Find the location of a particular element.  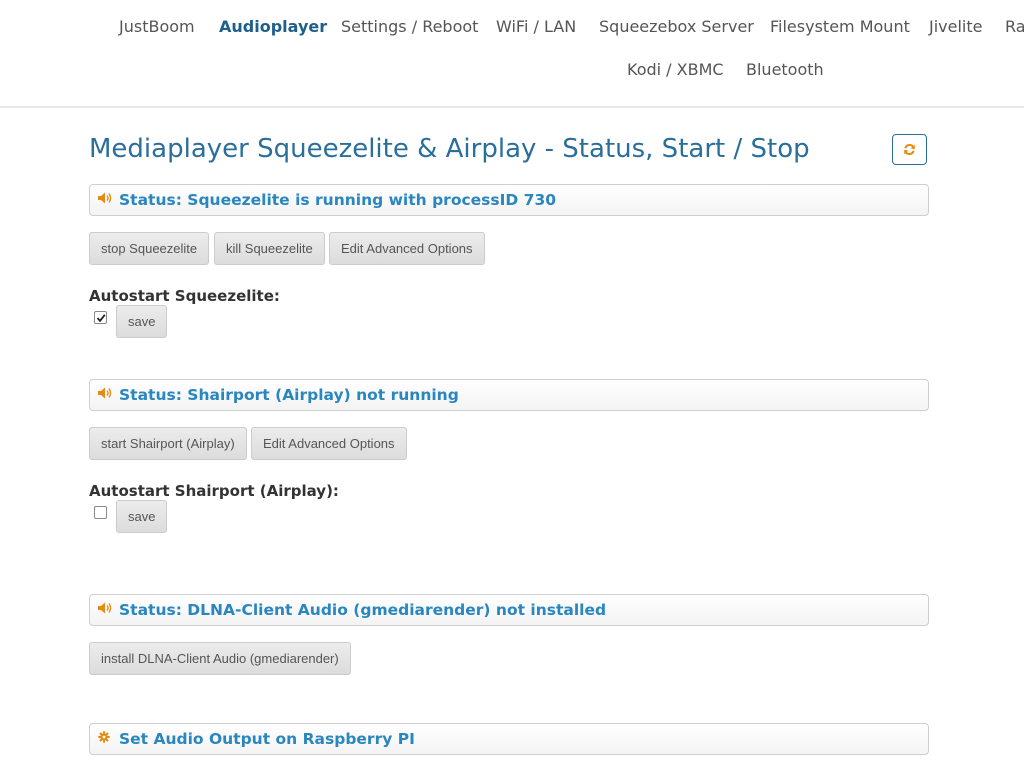

nav-item-ra: Ra is located at coordinates (1014, 26).